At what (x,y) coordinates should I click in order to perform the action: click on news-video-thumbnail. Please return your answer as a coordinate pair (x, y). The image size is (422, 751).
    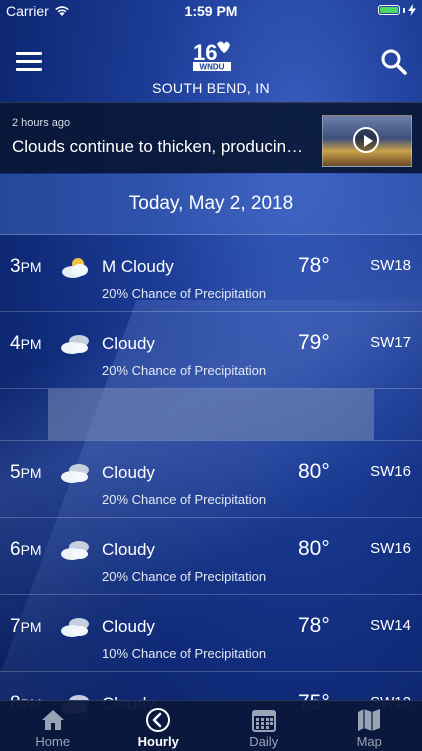
    Looking at the image, I should click on (367, 141).